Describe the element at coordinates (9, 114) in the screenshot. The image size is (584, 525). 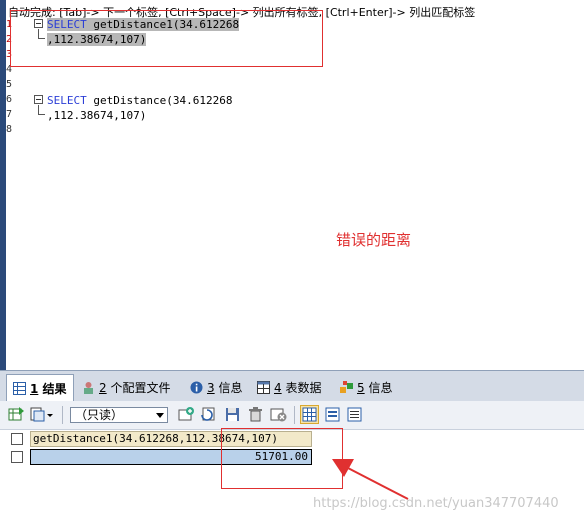
I see `line-number: 7` at that location.